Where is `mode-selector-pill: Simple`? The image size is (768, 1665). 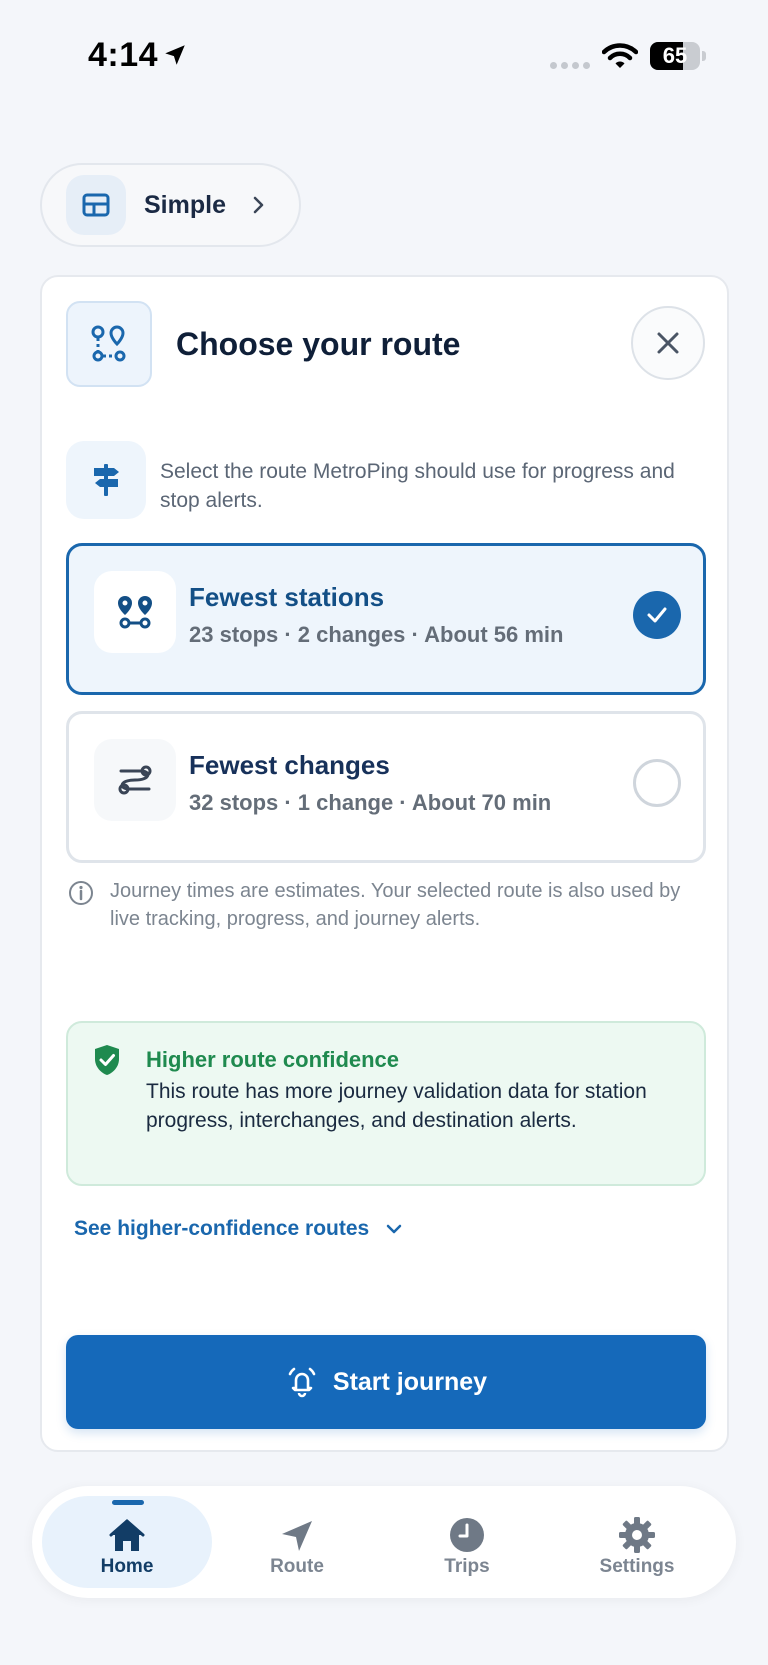 mode-selector-pill: Simple is located at coordinates (170, 205).